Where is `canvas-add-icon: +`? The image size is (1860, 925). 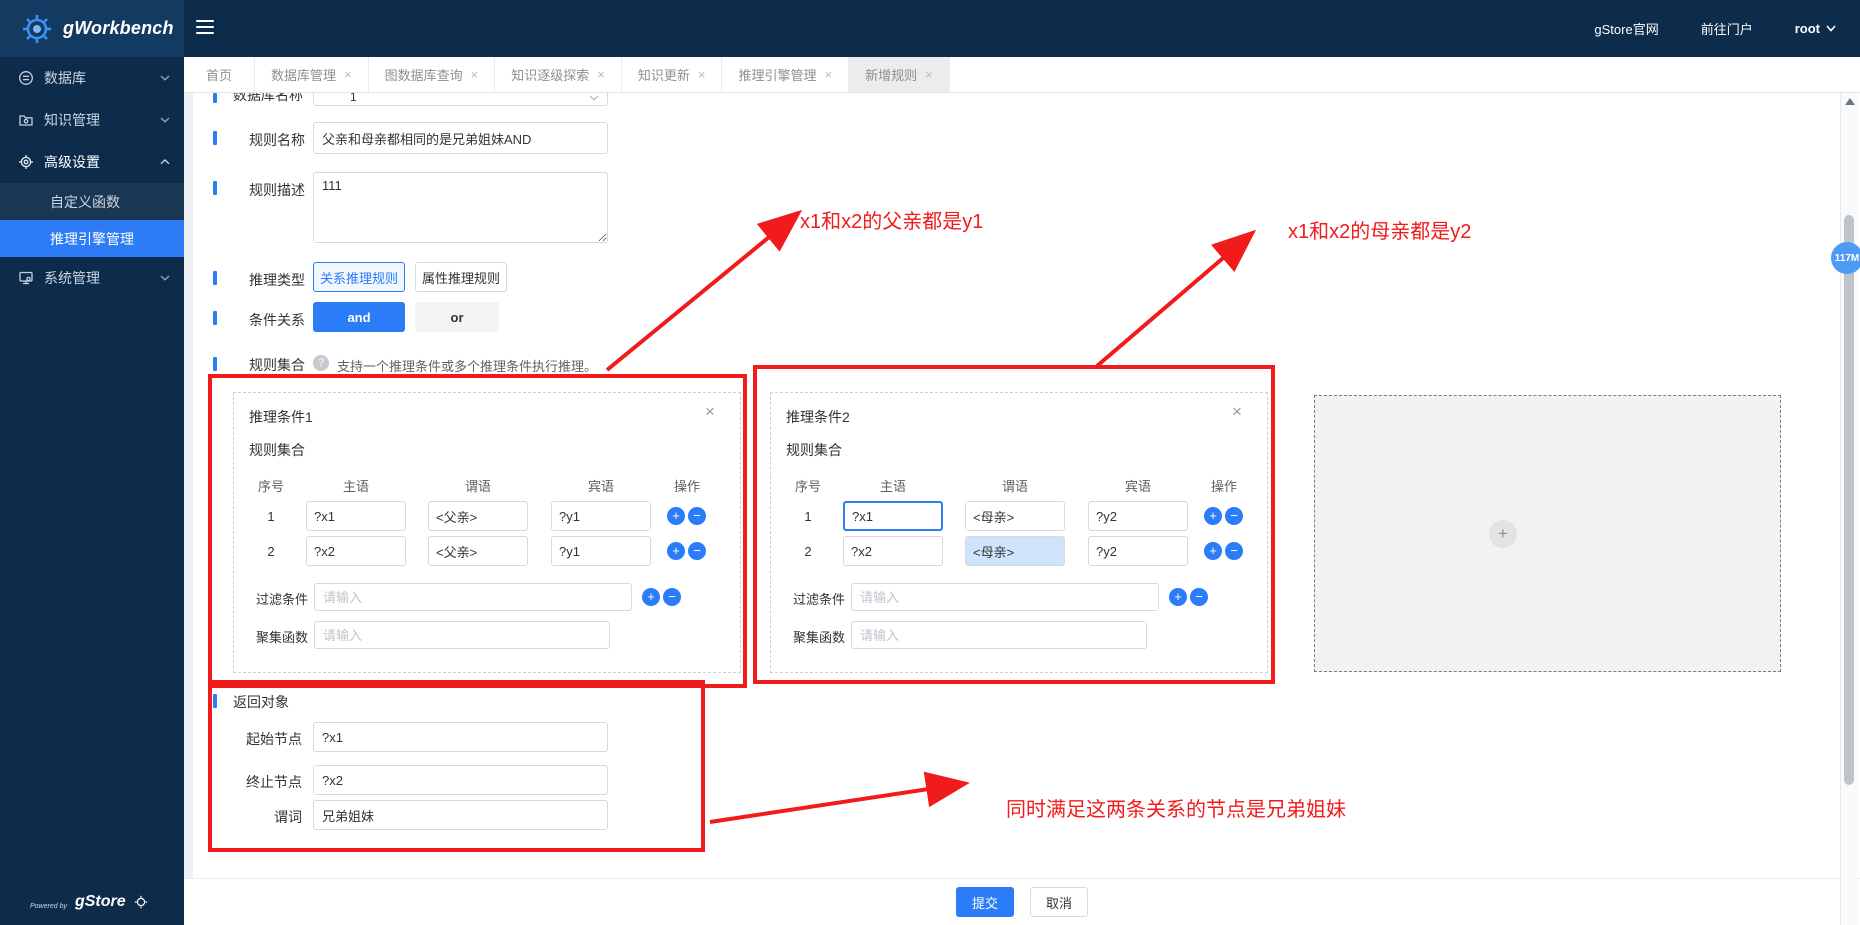
canvas-add-icon: + is located at coordinates (1503, 534).